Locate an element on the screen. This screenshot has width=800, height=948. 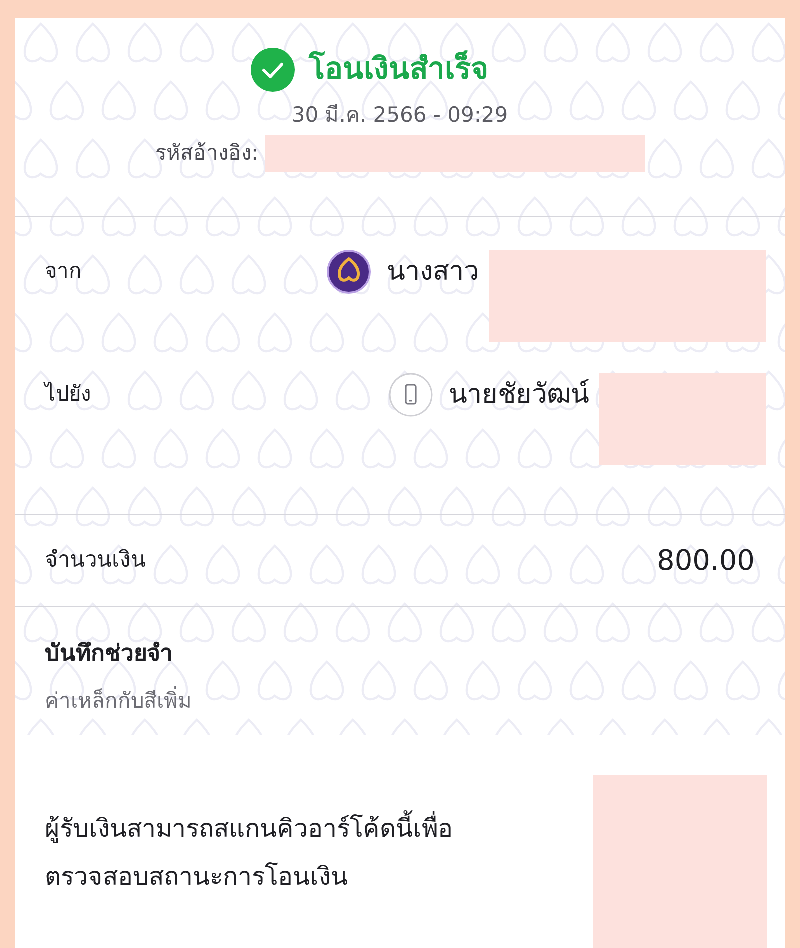
account-name: นางสาว is located at coordinates (433, 272).